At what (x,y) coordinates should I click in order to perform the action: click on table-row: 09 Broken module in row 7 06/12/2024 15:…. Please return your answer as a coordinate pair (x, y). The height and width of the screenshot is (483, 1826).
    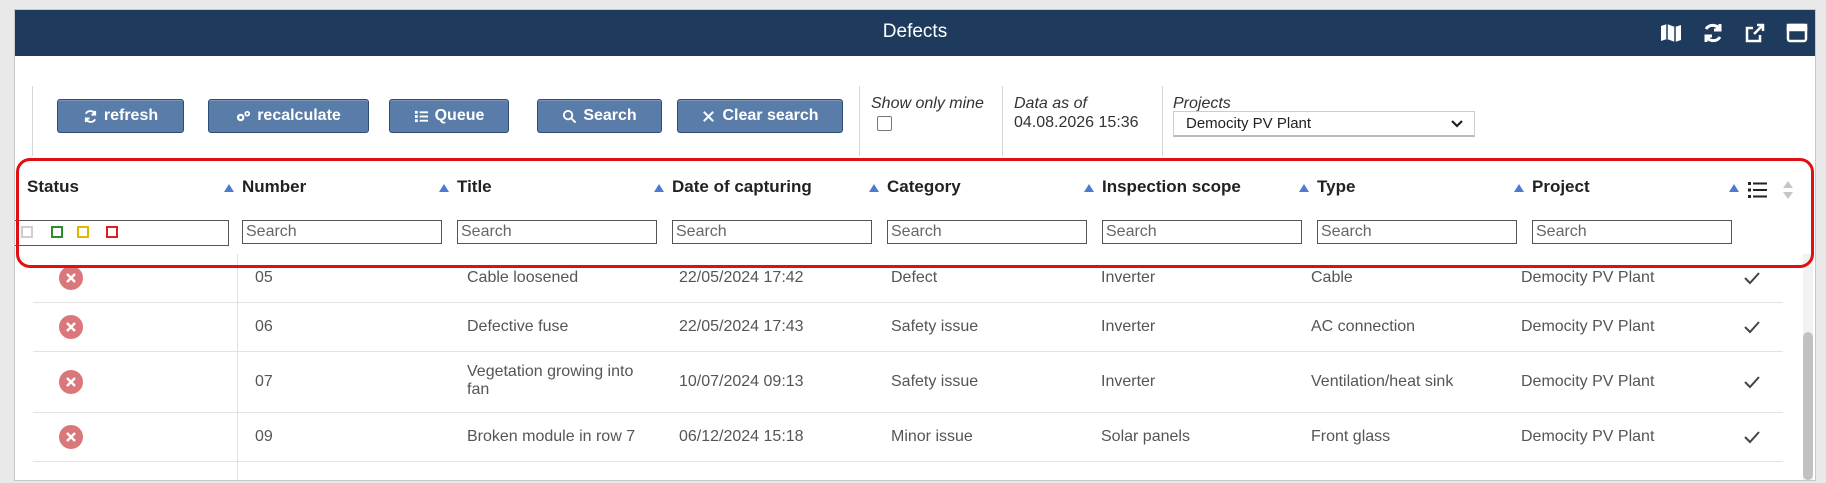
    Looking at the image, I should click on (908, 437).